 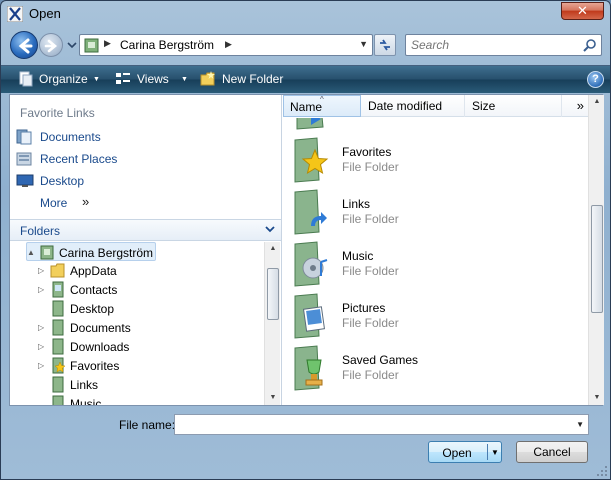 I want to click on folder-tree-scrollbar: ▲ ▼, so click(x=272, y=323).